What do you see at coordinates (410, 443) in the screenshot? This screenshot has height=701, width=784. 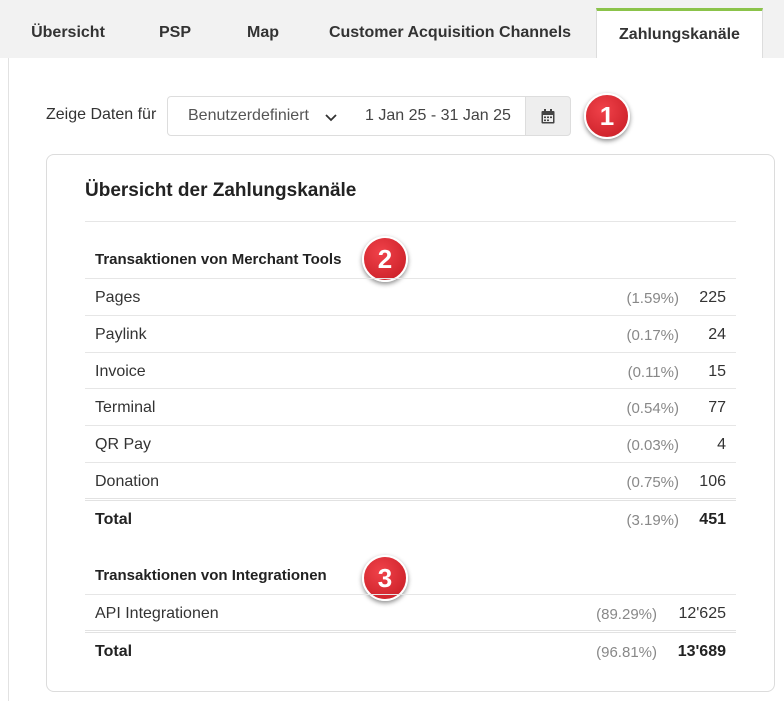 I see `table-row: QR Pay (0.03%) 4` at bounding box center [410, 443].